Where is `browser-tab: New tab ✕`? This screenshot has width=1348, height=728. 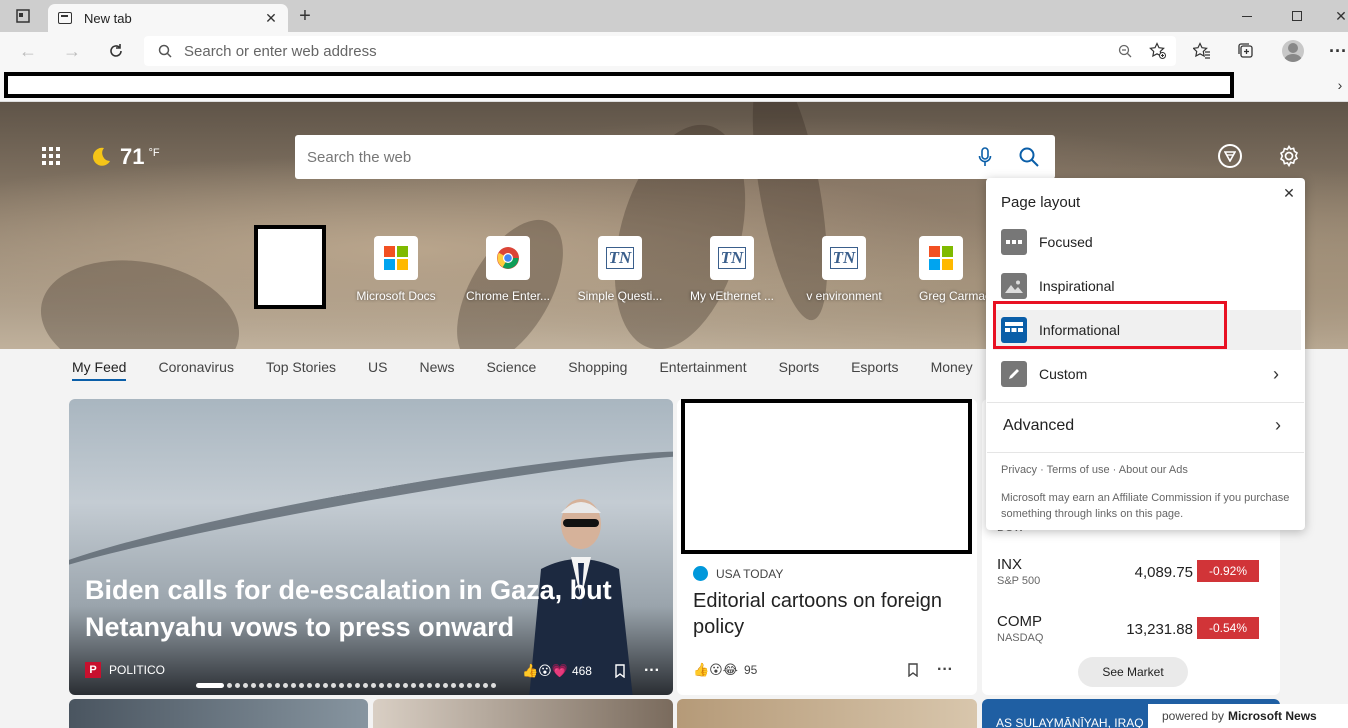 browser-tab: New tab ✕ is located at coordinates (168, 18).